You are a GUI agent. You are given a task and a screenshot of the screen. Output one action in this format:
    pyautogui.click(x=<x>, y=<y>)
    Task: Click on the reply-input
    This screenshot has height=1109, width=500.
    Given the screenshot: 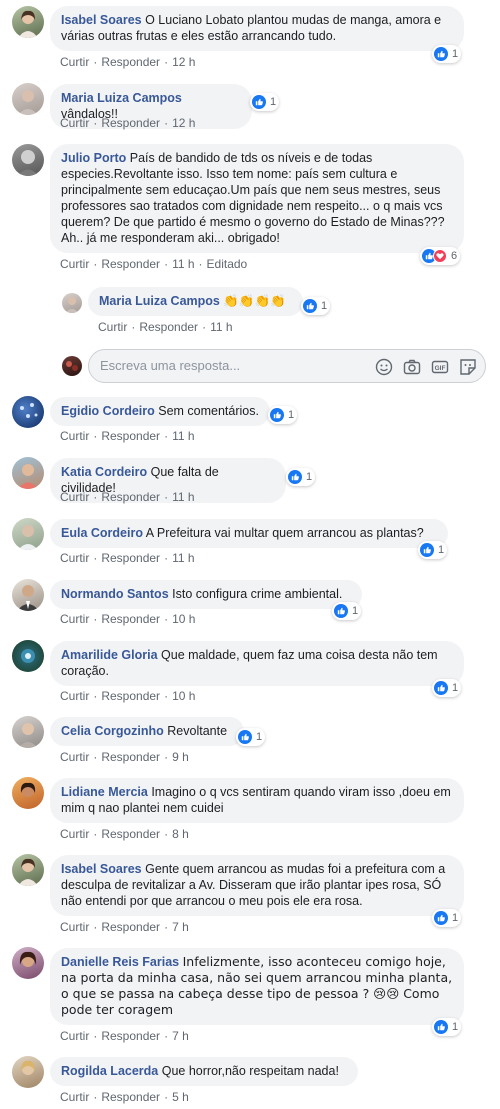 What is the action you would take?
    pyautogui.click(x=225, y=365)
    